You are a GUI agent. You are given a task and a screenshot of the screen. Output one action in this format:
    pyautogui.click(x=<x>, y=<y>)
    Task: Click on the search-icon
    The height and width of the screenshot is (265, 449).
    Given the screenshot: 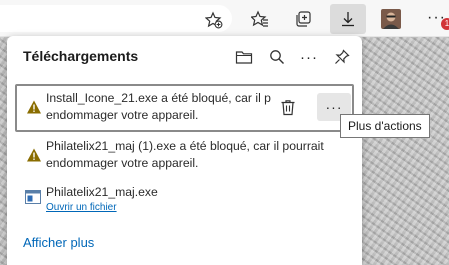 What is the action you would take?
    pyautogui.click(x=277, y=57)
    